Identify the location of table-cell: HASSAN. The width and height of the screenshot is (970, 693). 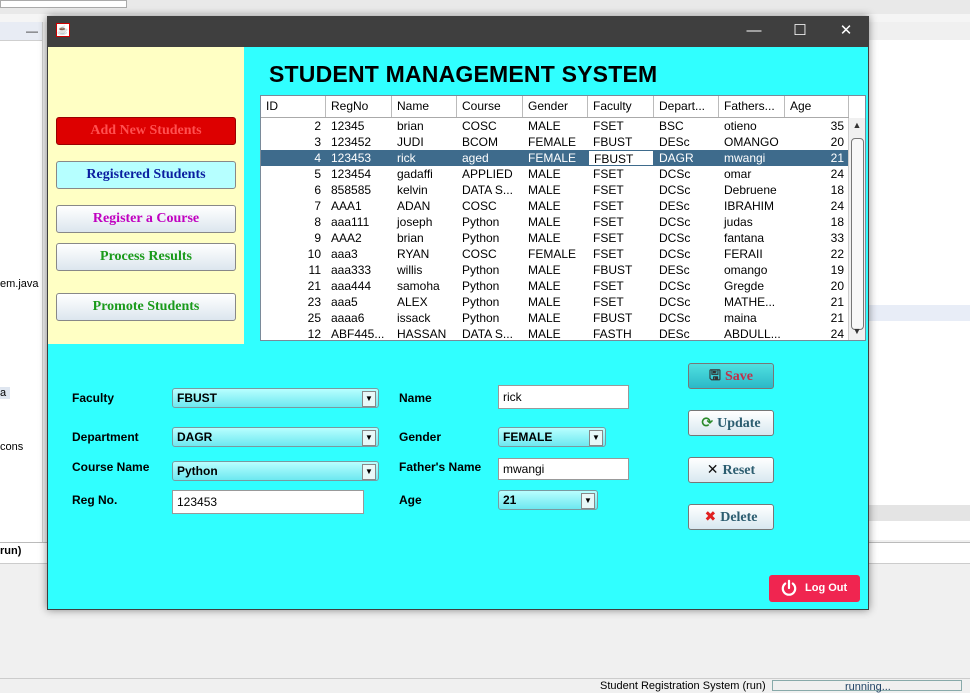
(424, 333).